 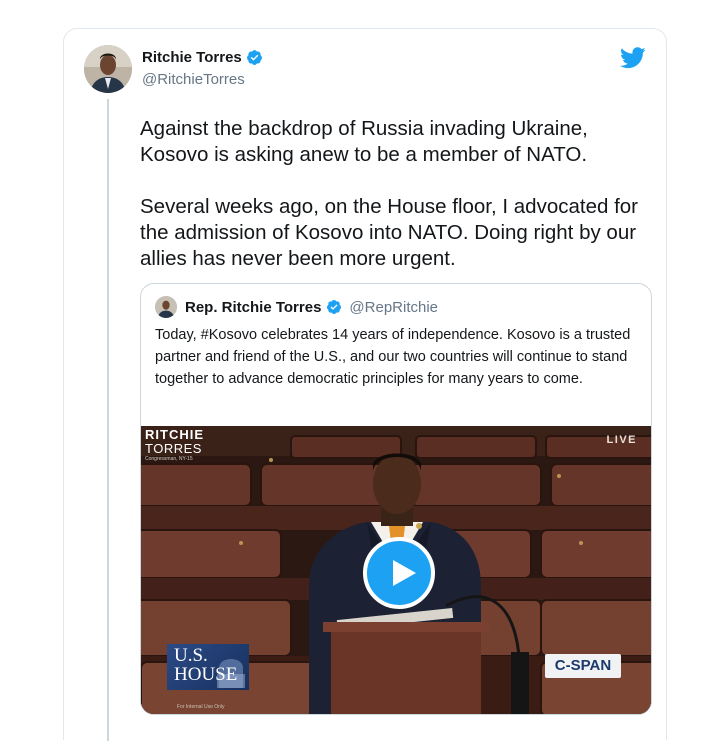 I want to click on internal-use-note: For Internal Use Only, so click(x=201, y=707).